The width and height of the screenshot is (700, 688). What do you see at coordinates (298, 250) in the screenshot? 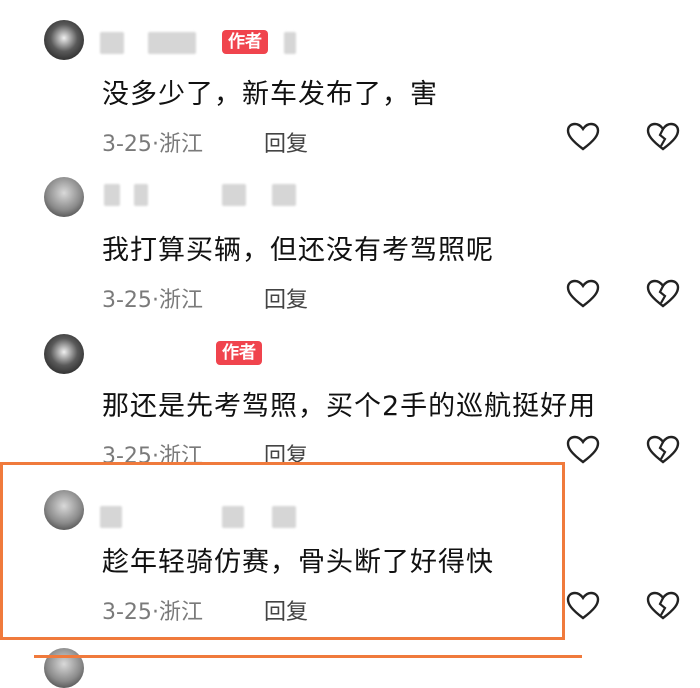
I see `comment-text: 我打算买辆，但还没有考驾照呢` at bounding box center [298, 250].